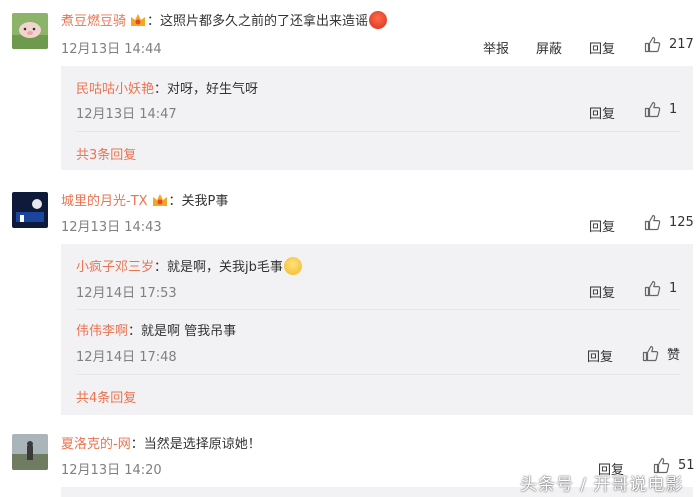 The image size is (700, 497). Describe the element at coordinates (195, 444) in the screenshot. I see `comment-text: ：当然是选择原谅她！` at that location.